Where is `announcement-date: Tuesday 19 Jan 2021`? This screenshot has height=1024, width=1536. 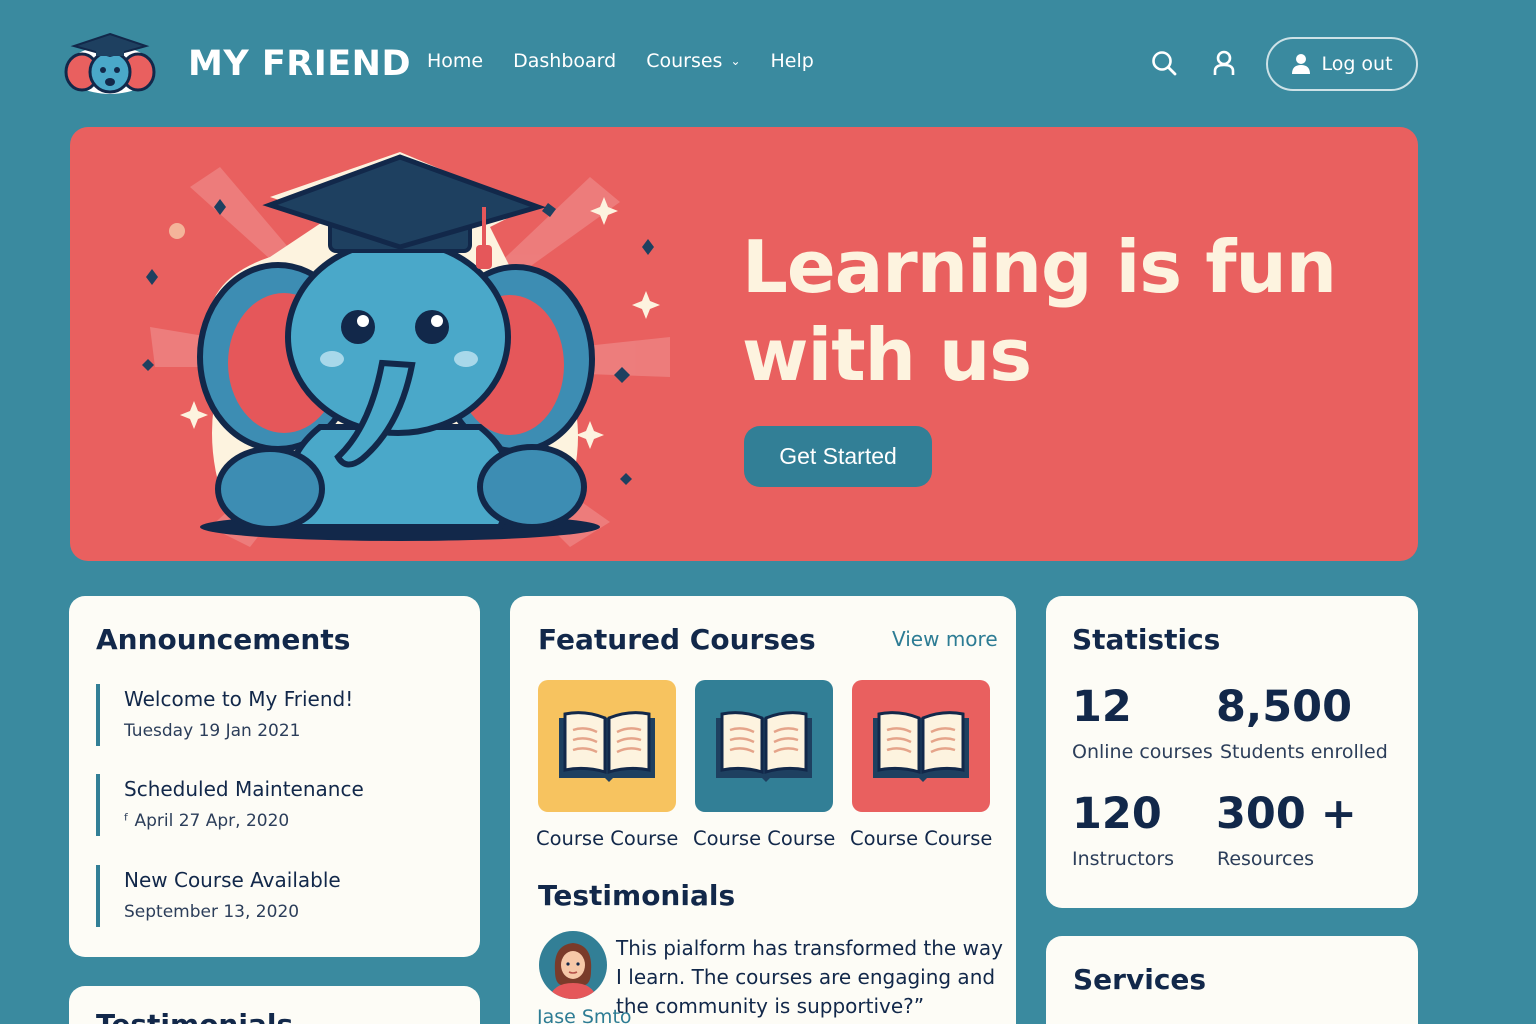 announcement-date: Tuesday 19 Jan 2021 is located at coordinates (212, 731).